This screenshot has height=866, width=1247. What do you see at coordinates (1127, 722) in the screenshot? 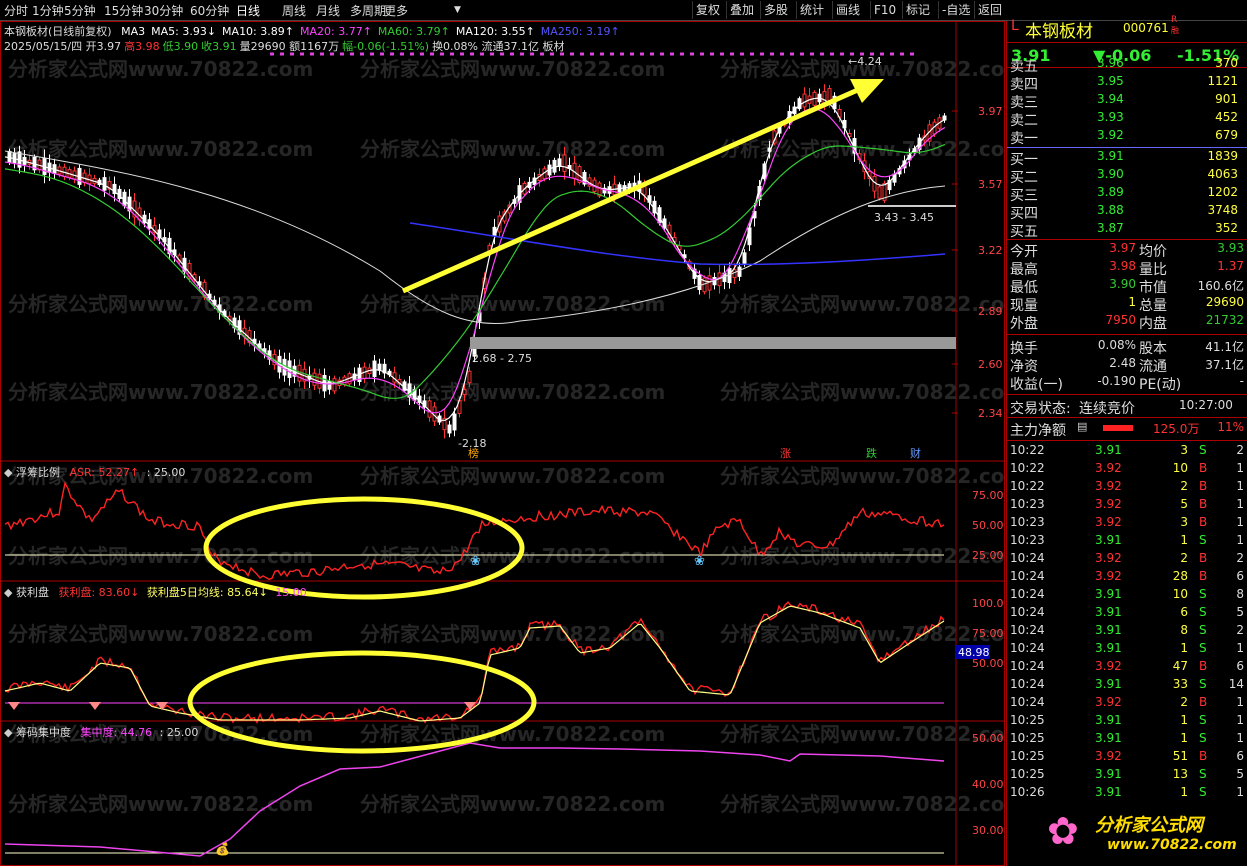
I see `tick-row: 10:25 3.91 1 S 1` at bounding box center [1127, 722].